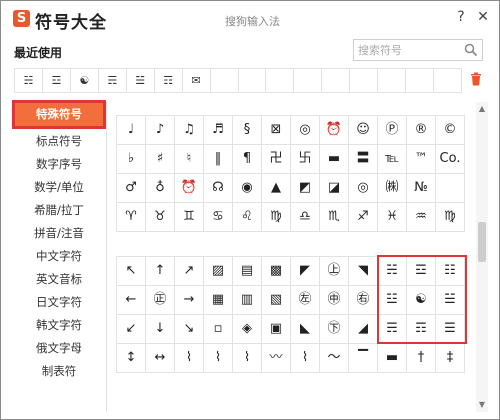  What do you see at coordinates (218, 271) in the screenshot?
I see `symbol-cell: ▨` at bounding box center [218, 271].